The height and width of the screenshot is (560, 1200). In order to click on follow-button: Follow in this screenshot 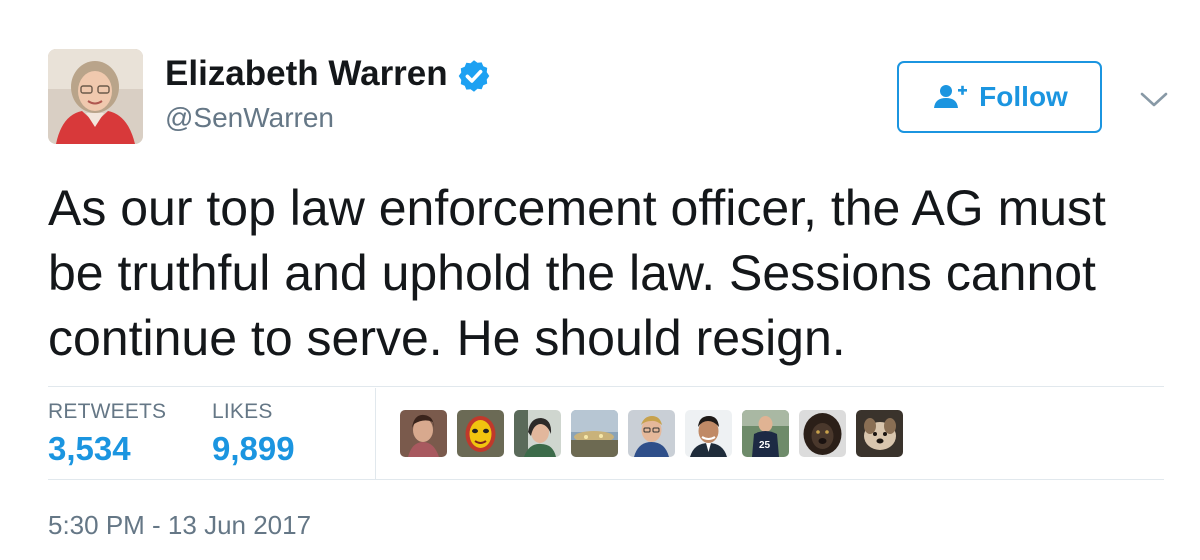, I will do `click(999, 97)`.